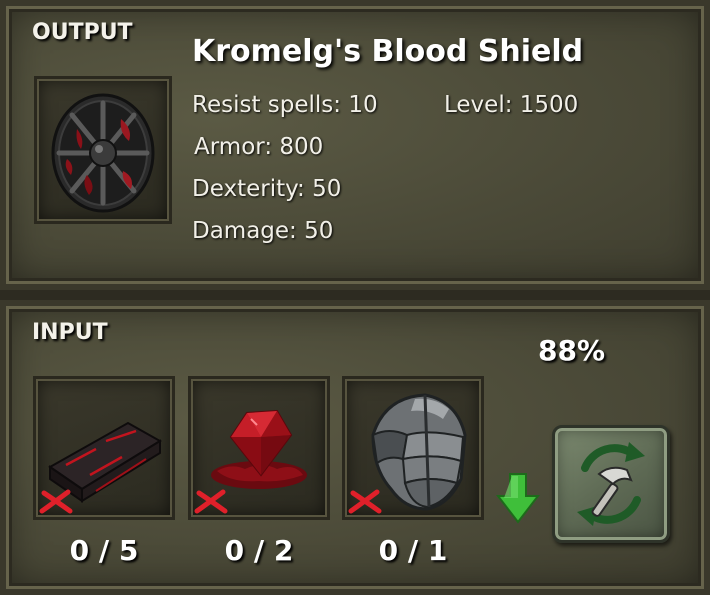 The width and height of the screenshot is (710, 595). I want to click on output-item-slot, so click(103, 150).